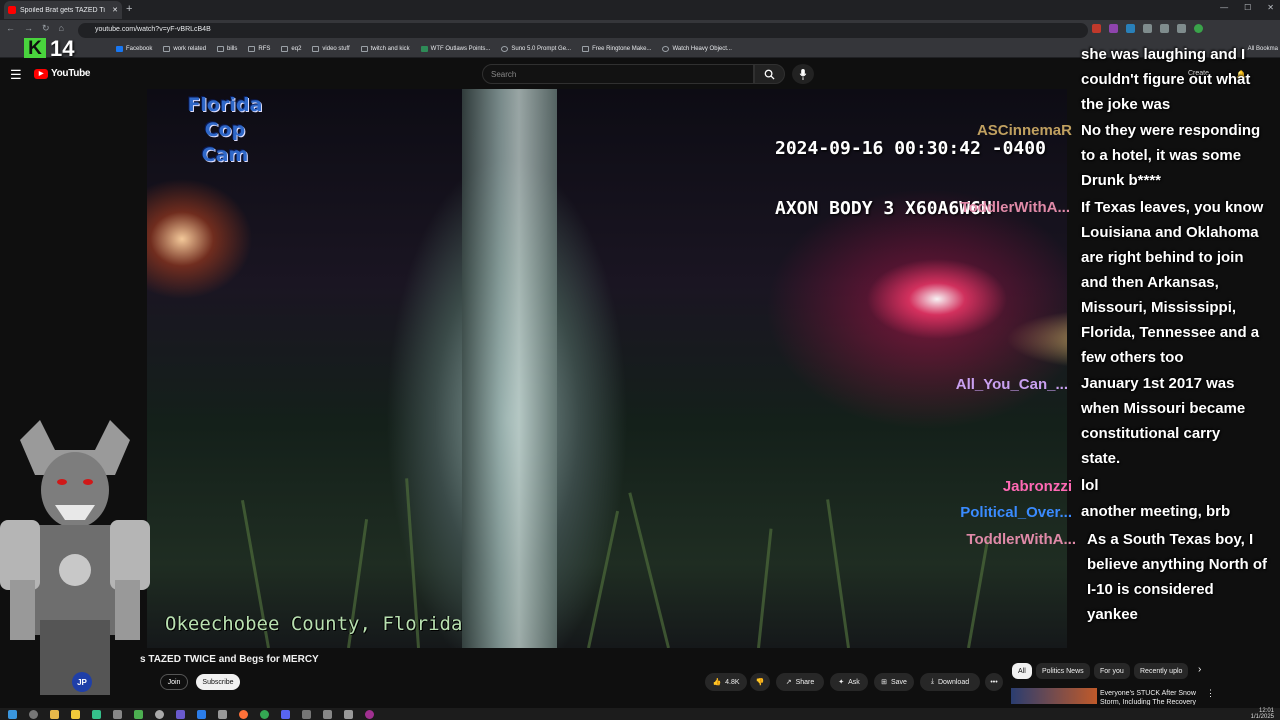 The height and width of the screenshot is (720, 1280). Describe the element at coordinates (62, 73) in the screenshot. I see `youtube-logo: ▶ YouTube` at that location.